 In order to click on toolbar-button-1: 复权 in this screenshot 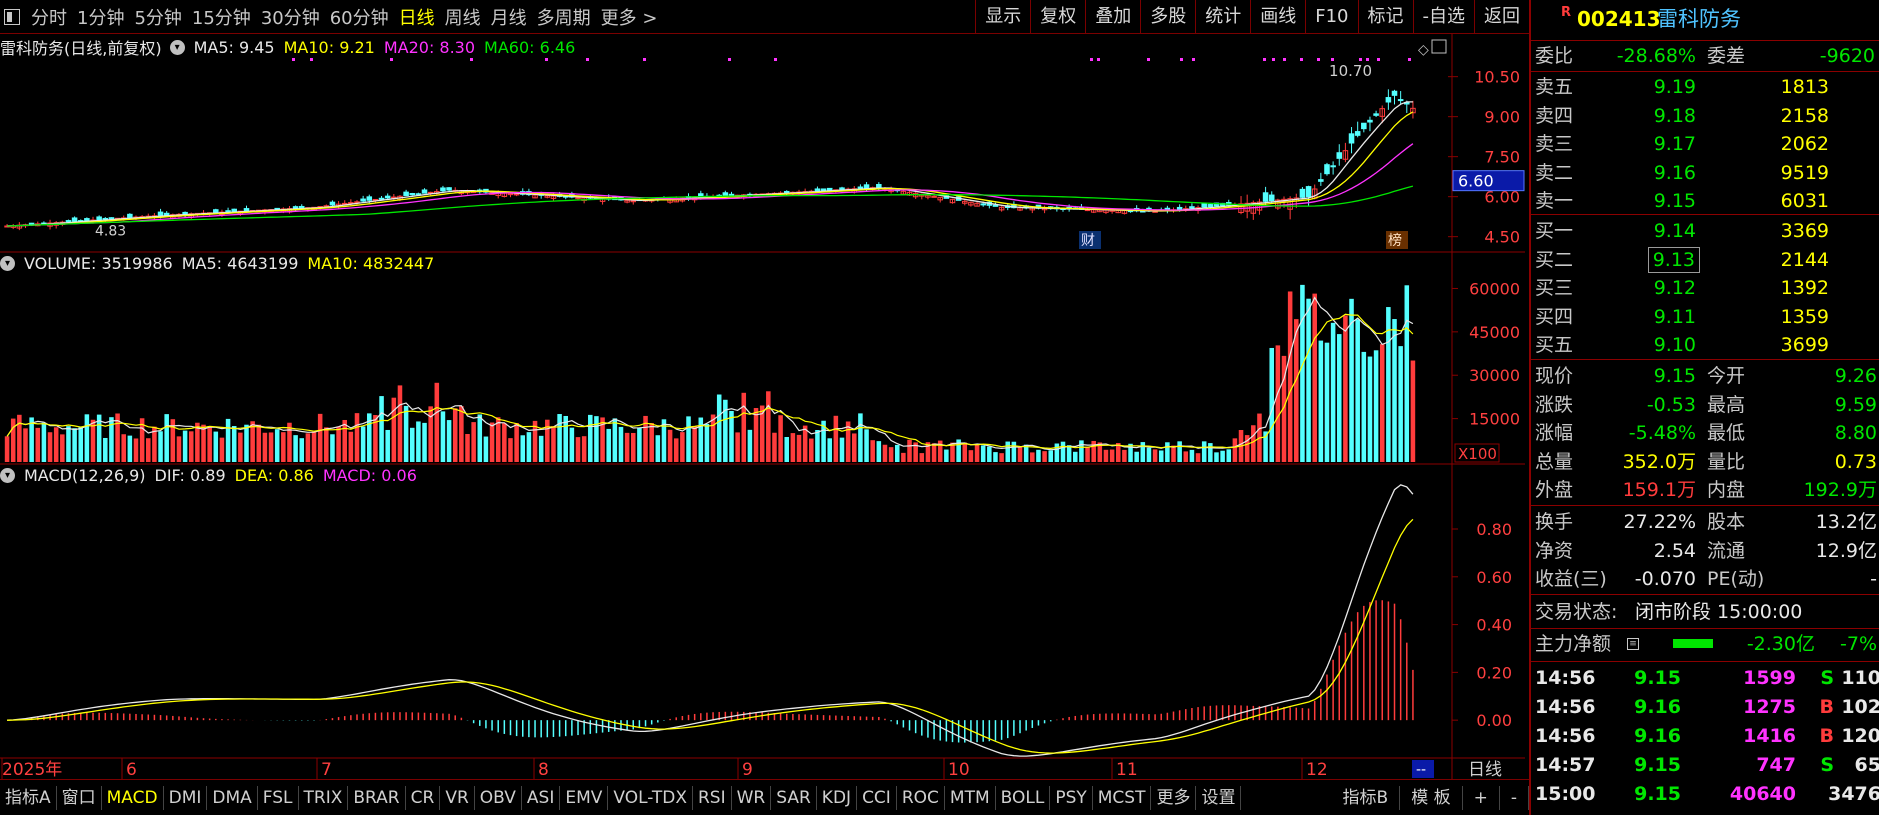, I will do `click(1057, 17)`.